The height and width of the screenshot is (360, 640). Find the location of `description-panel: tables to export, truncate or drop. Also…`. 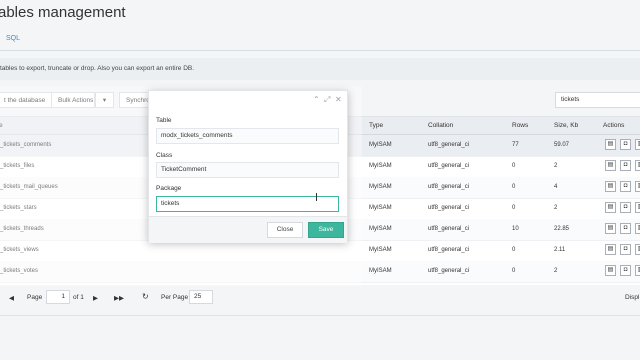

description-panel: tables to export, truncate or drop. Also… is located at coordinates (320, 69).